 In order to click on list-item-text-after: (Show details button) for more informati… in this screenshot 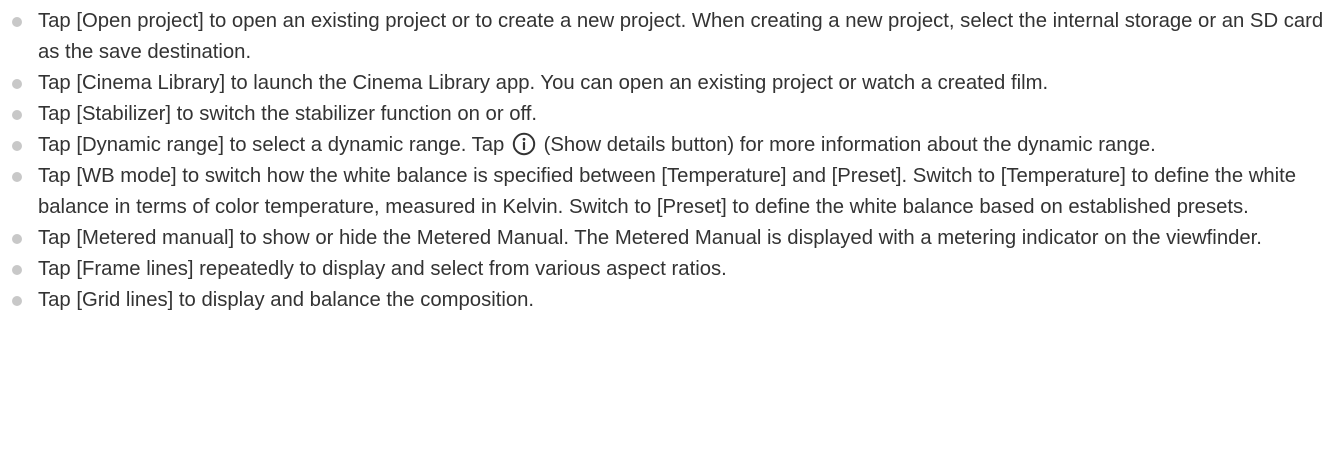, I will do `click(849, 145)`.